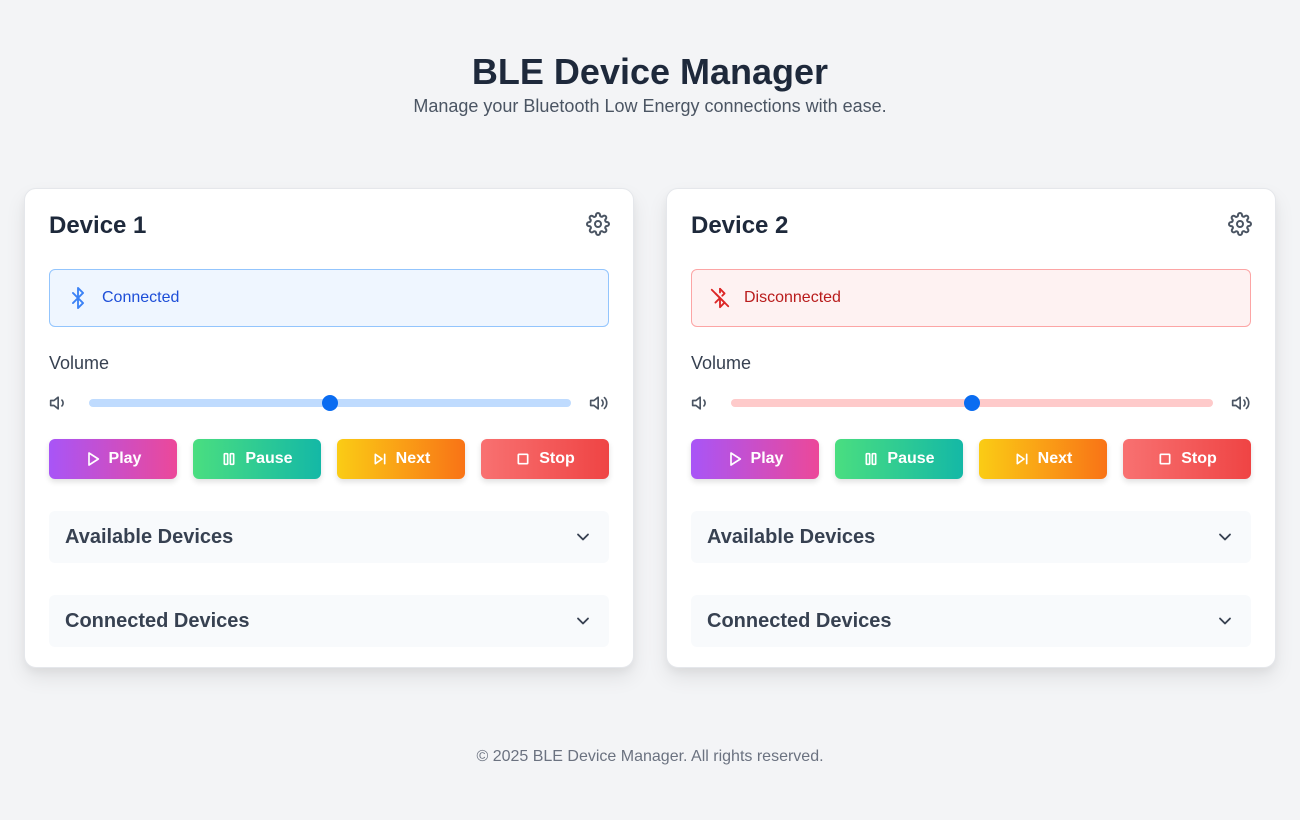 This screenshot has width=1300, height=820. I want to click on connection-status: Connected, so click(329, 298).